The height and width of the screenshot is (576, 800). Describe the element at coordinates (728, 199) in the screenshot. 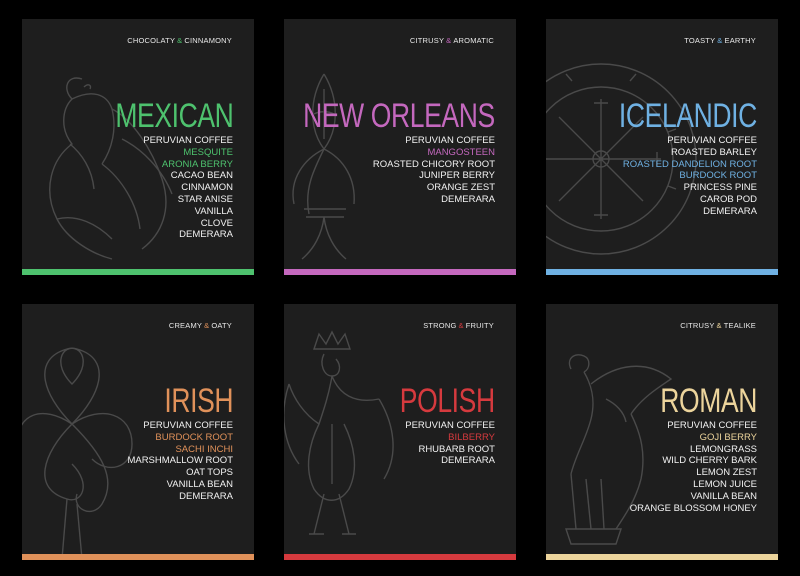

I see `ingredient: CAROB POD` at that location.